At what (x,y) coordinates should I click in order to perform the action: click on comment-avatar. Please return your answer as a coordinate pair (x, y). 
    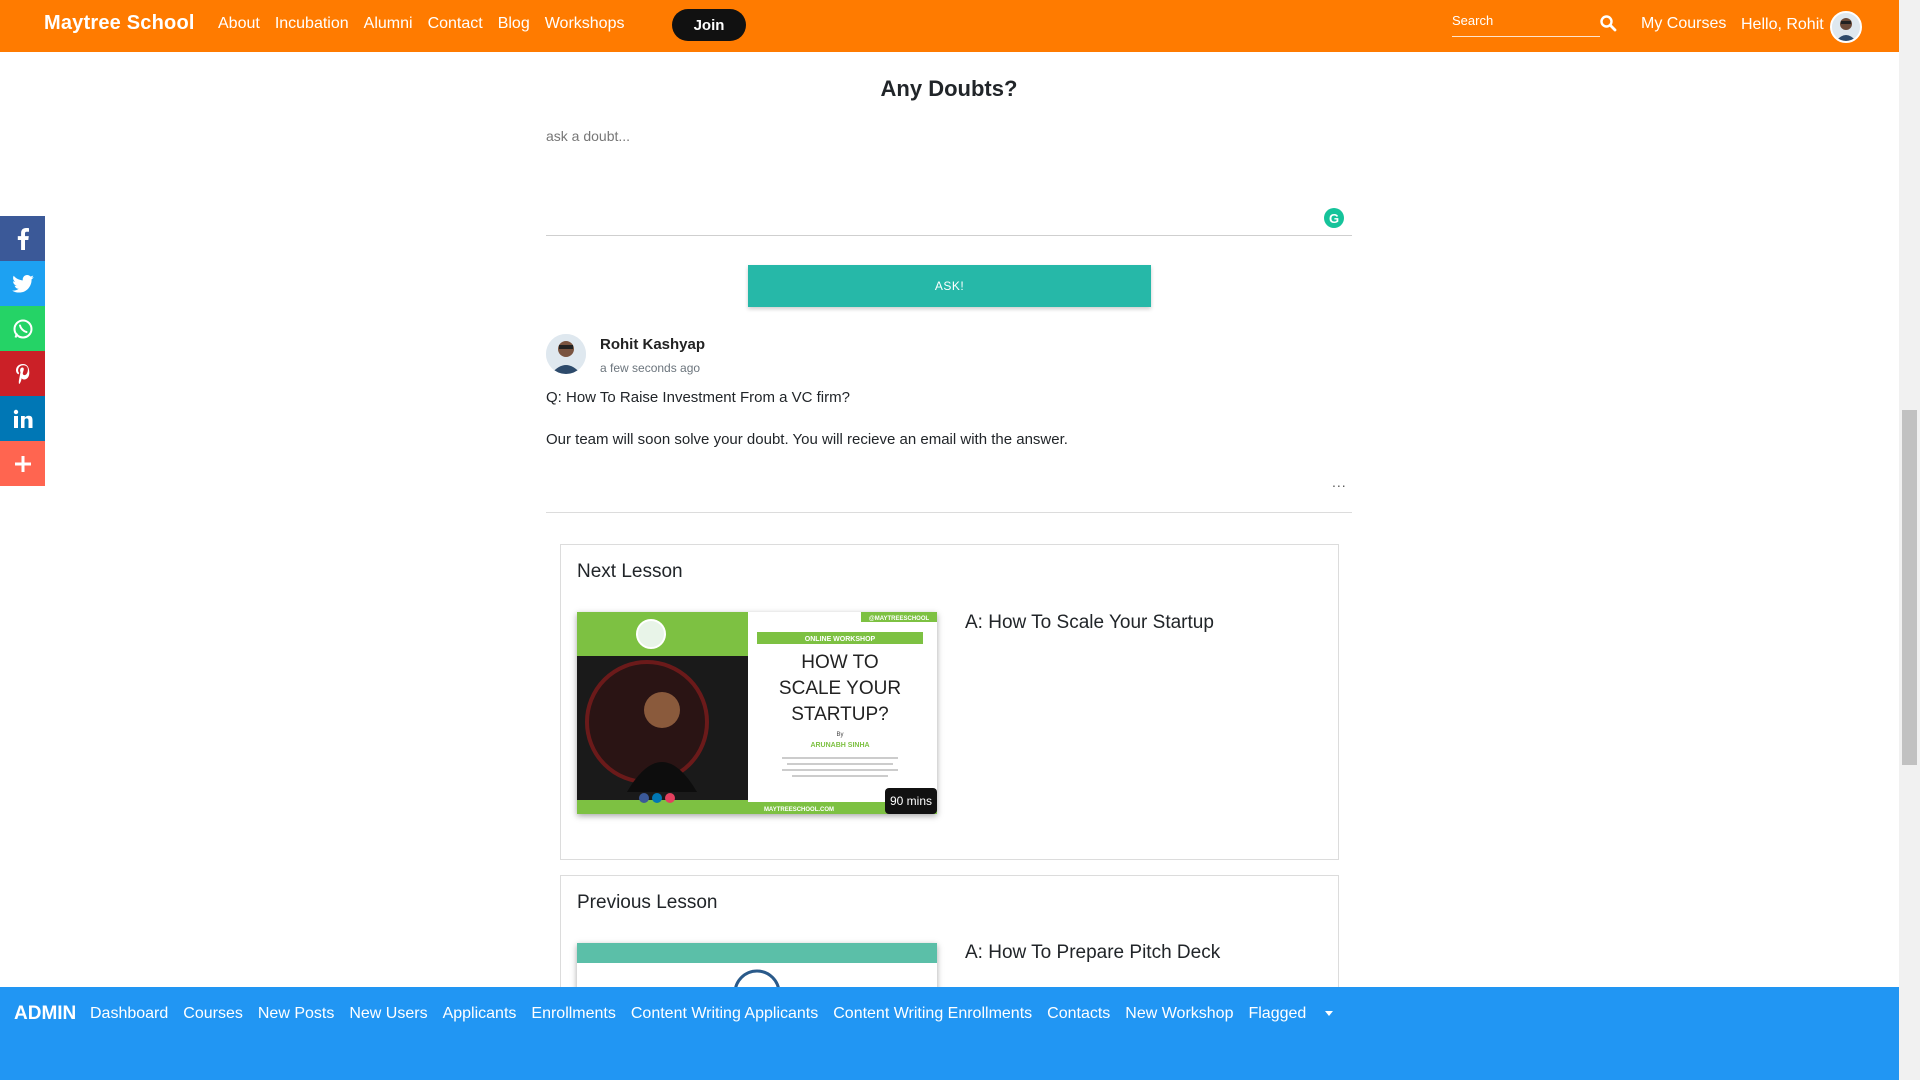
    Looking at the image, I should click on (566, 354).